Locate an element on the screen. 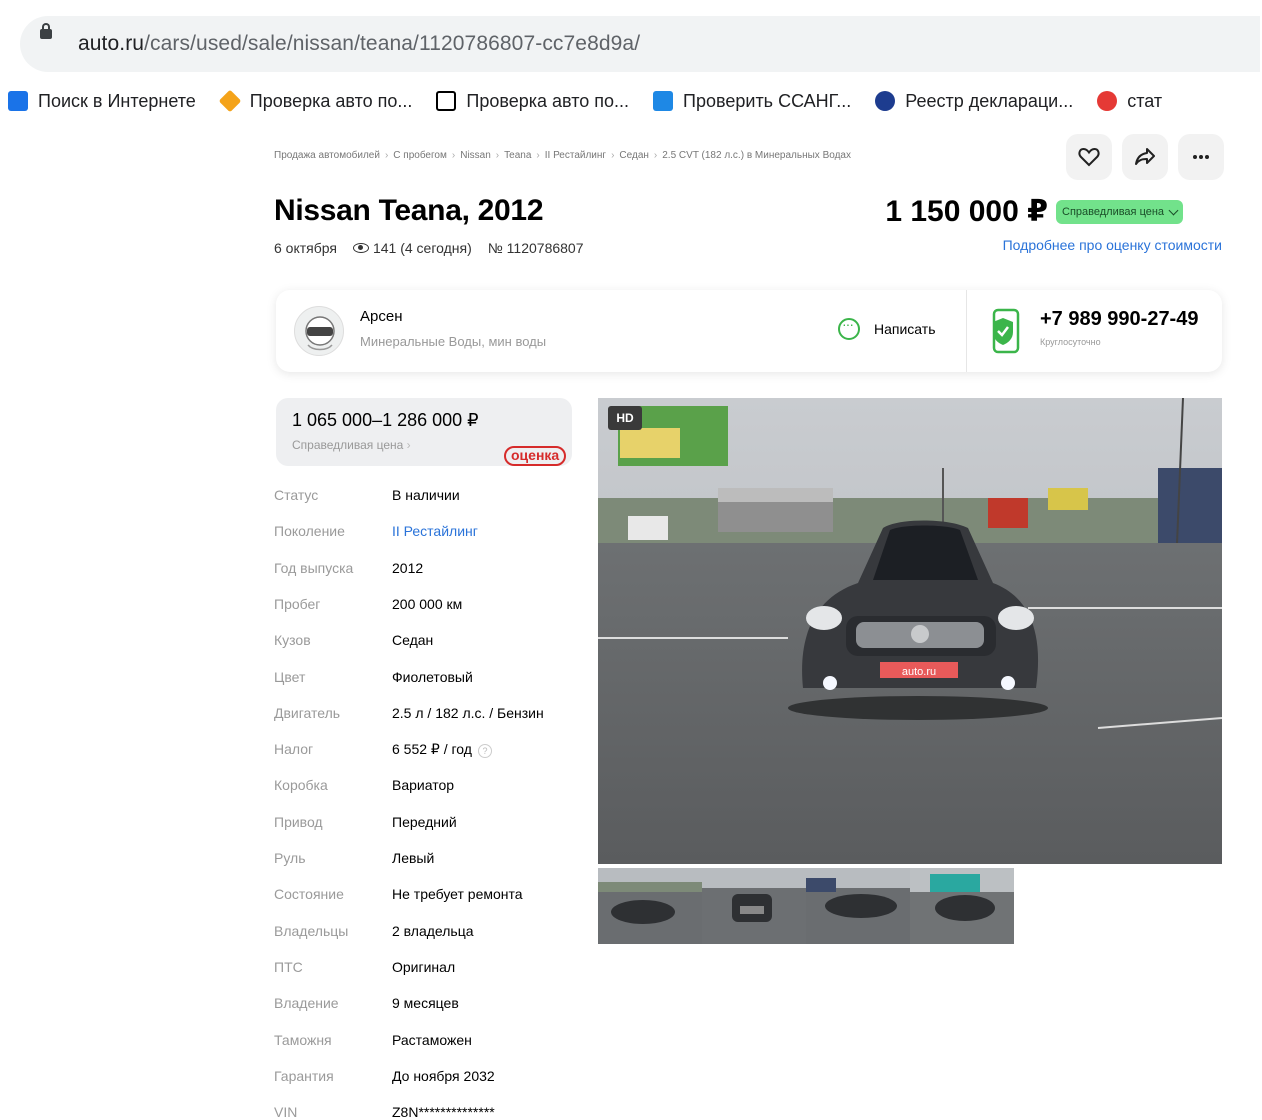  avatar is located at coordinates (319, 331).